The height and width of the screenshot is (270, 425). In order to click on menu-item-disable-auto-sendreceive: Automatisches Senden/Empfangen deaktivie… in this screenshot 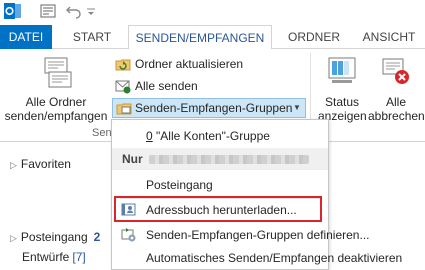, I will do `click(257, 258)`.